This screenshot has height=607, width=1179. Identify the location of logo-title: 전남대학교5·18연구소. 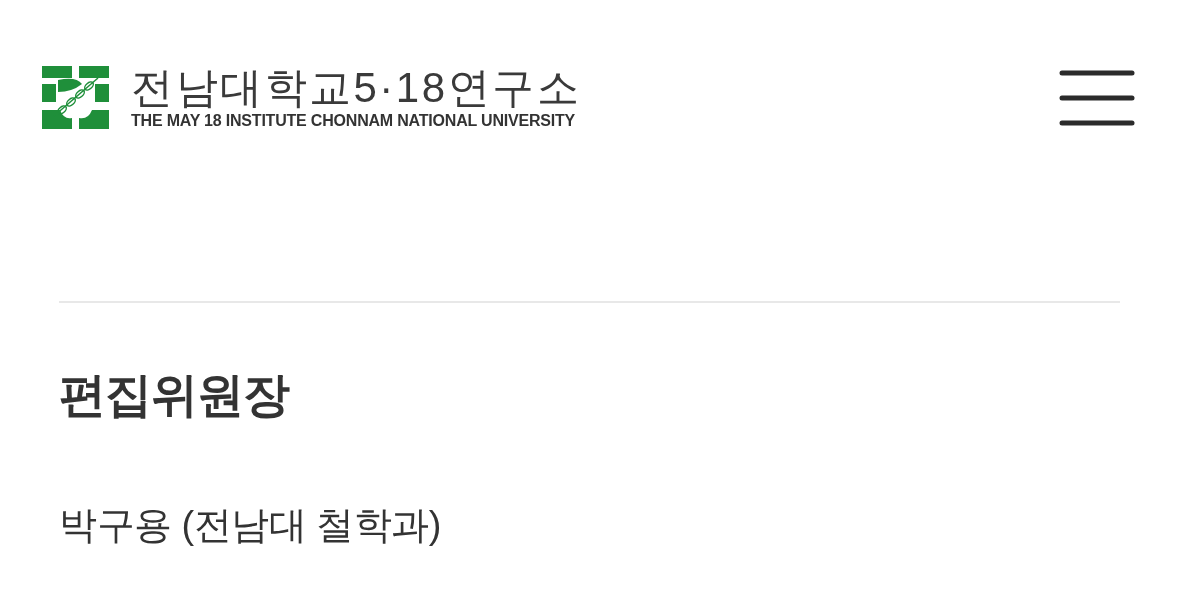
(356, 88).